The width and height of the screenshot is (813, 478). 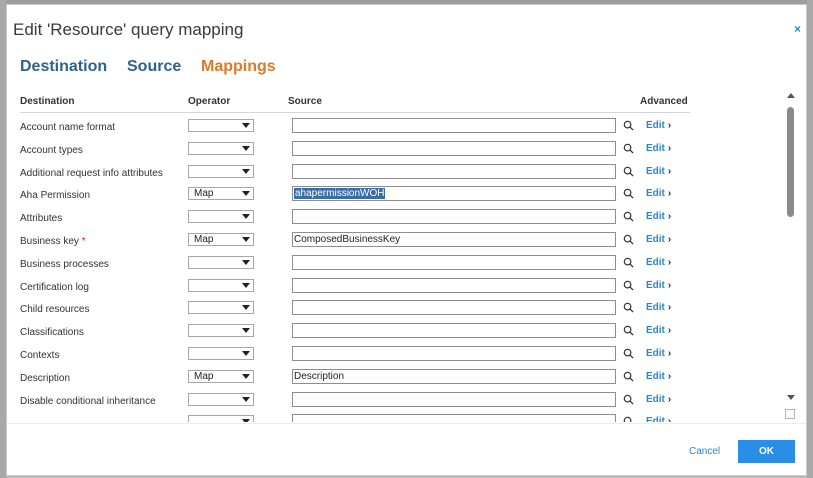 I want to click on destination-text: Disable conditional inheritance, so click(x=88, y=401).